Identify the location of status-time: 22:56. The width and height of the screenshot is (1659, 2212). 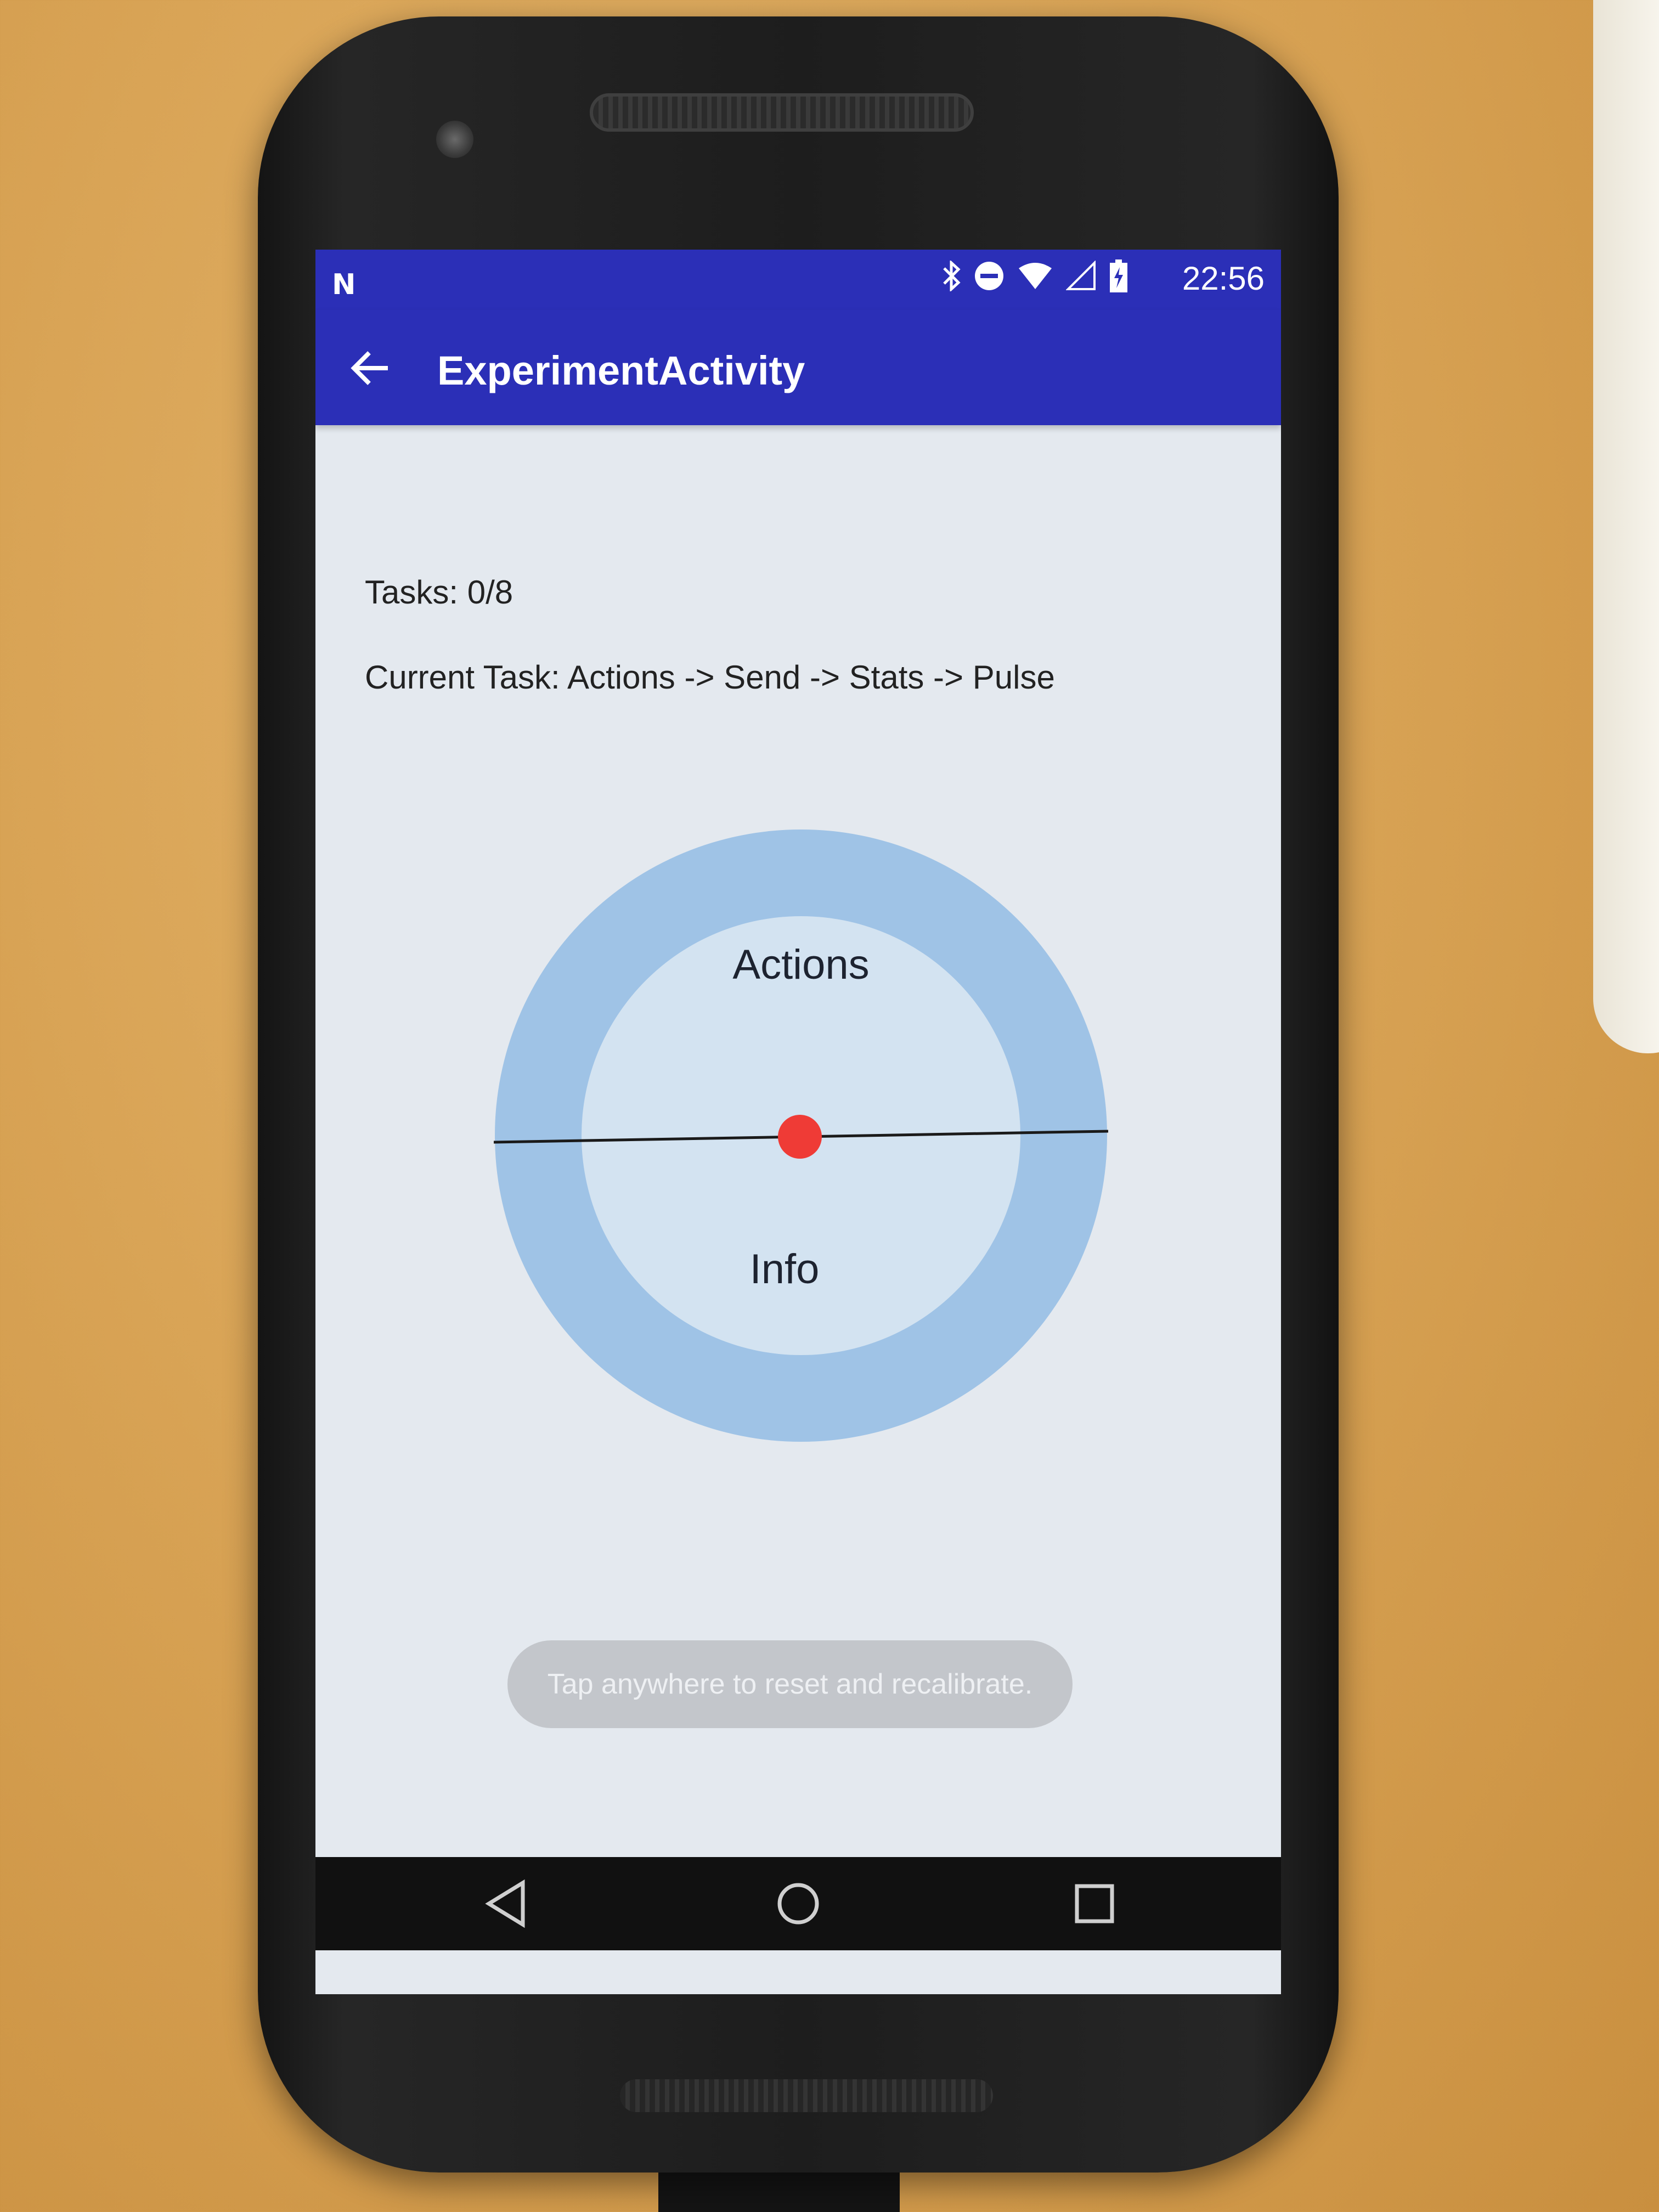
(1224, 278).